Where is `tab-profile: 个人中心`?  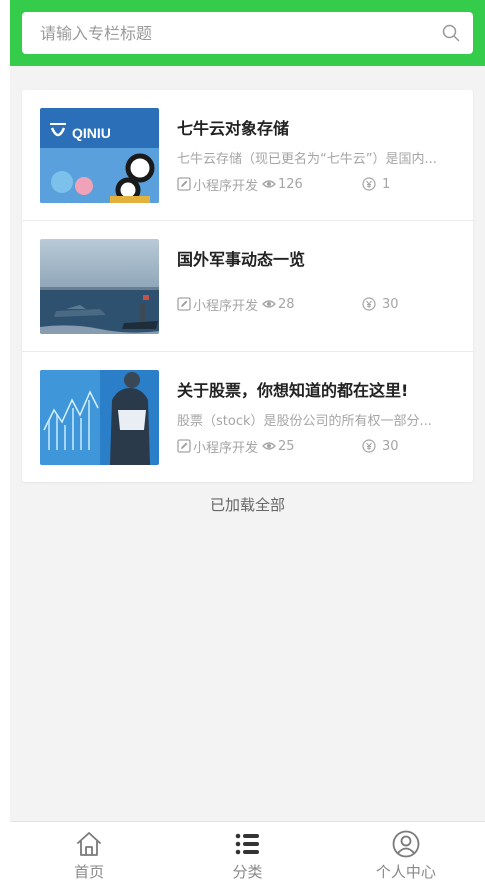
tab-profile: 个人中心 is located at coordinates (406, 858).